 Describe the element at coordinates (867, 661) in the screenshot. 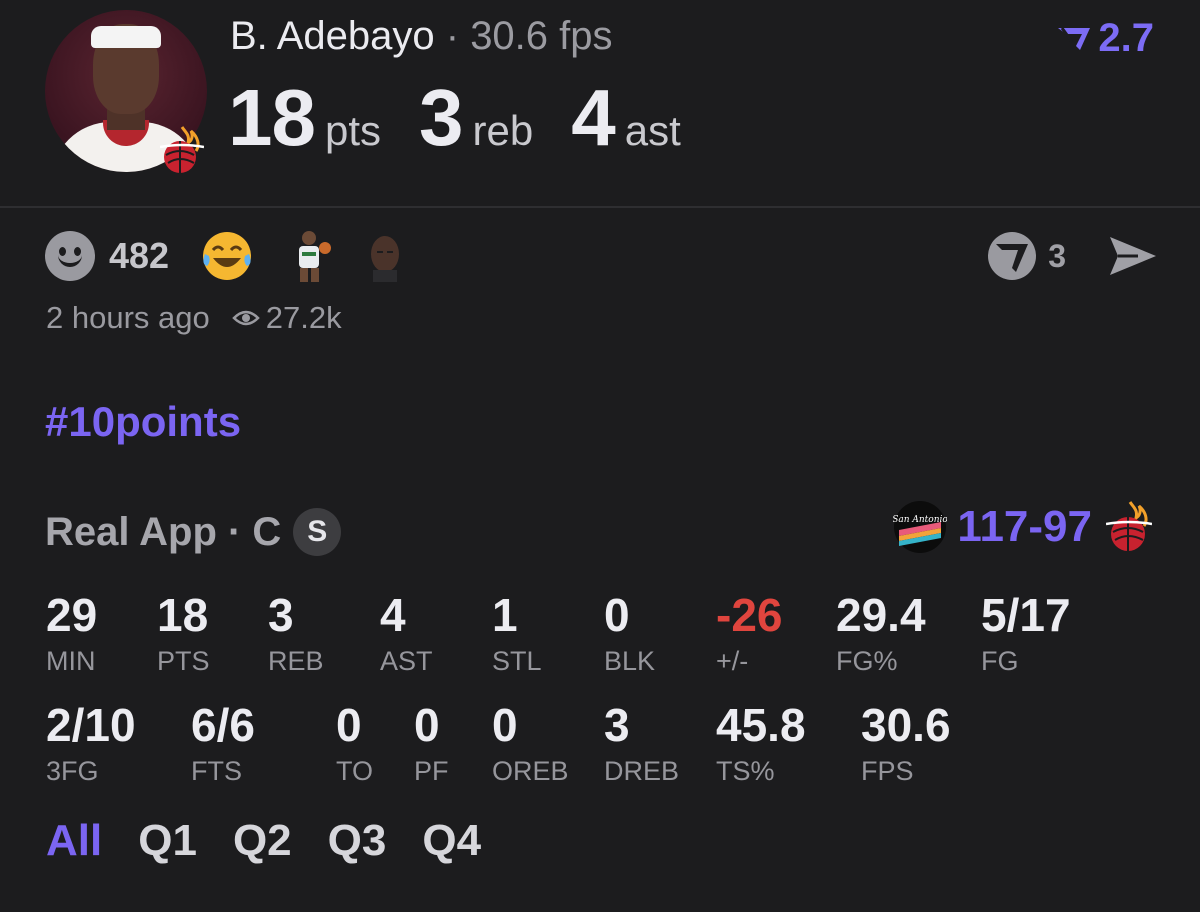

I see `stat-label: FG%` at that location.